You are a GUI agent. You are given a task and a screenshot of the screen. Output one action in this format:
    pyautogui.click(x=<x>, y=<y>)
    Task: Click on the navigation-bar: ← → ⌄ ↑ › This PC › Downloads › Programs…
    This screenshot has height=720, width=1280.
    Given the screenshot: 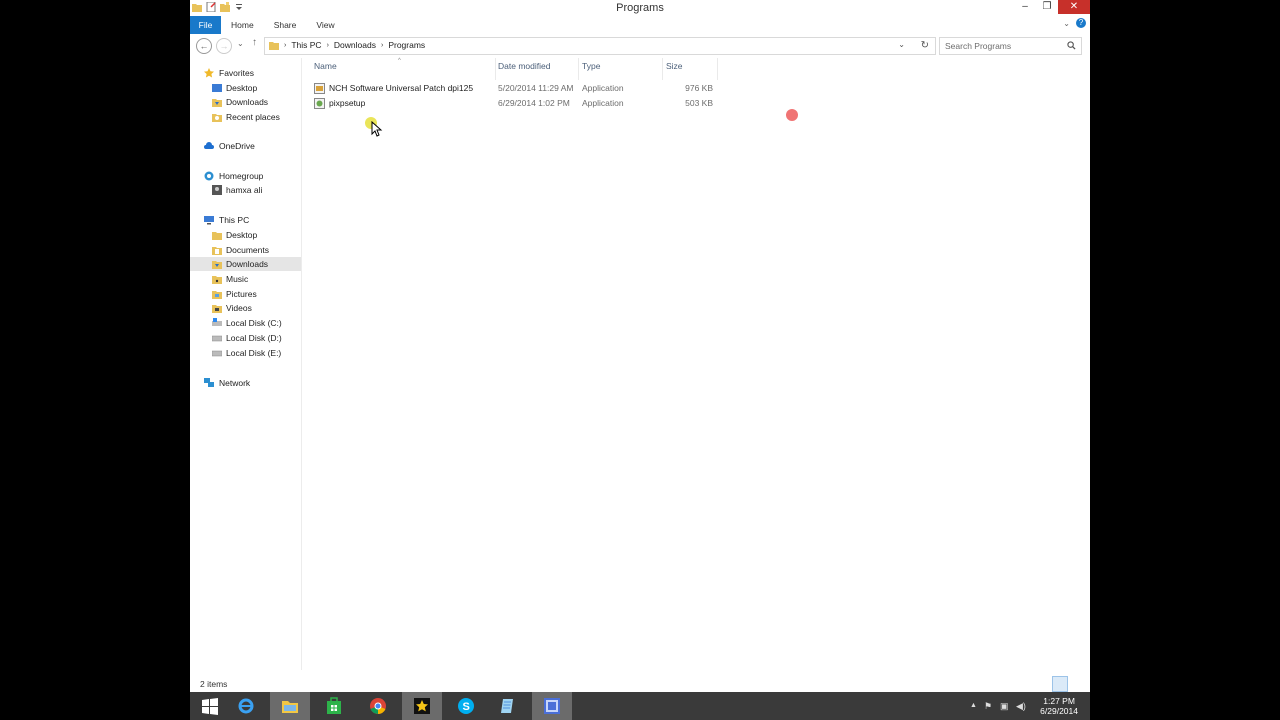 What is the action you would take?
    pyautogui.click(x=640, y=46)
    